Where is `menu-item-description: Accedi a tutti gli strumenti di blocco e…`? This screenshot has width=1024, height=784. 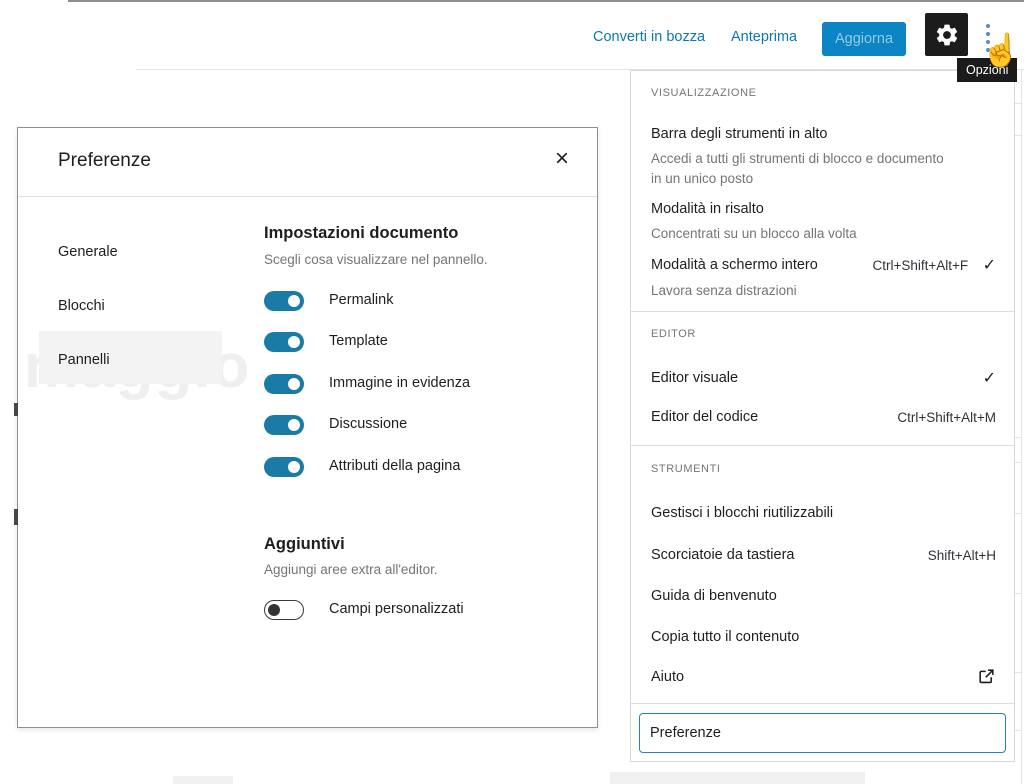
menu-item-description: Accedi a tutti gli strumenti di blocco e… is located at coordinates (797, 168).